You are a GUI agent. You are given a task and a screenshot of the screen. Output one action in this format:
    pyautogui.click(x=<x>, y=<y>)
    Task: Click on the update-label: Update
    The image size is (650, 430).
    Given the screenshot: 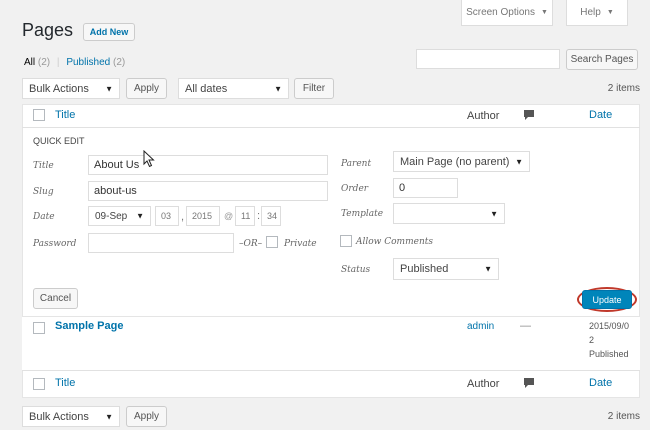 What is the action you would take?
    pyautogui.click(x=607, y=299)
    